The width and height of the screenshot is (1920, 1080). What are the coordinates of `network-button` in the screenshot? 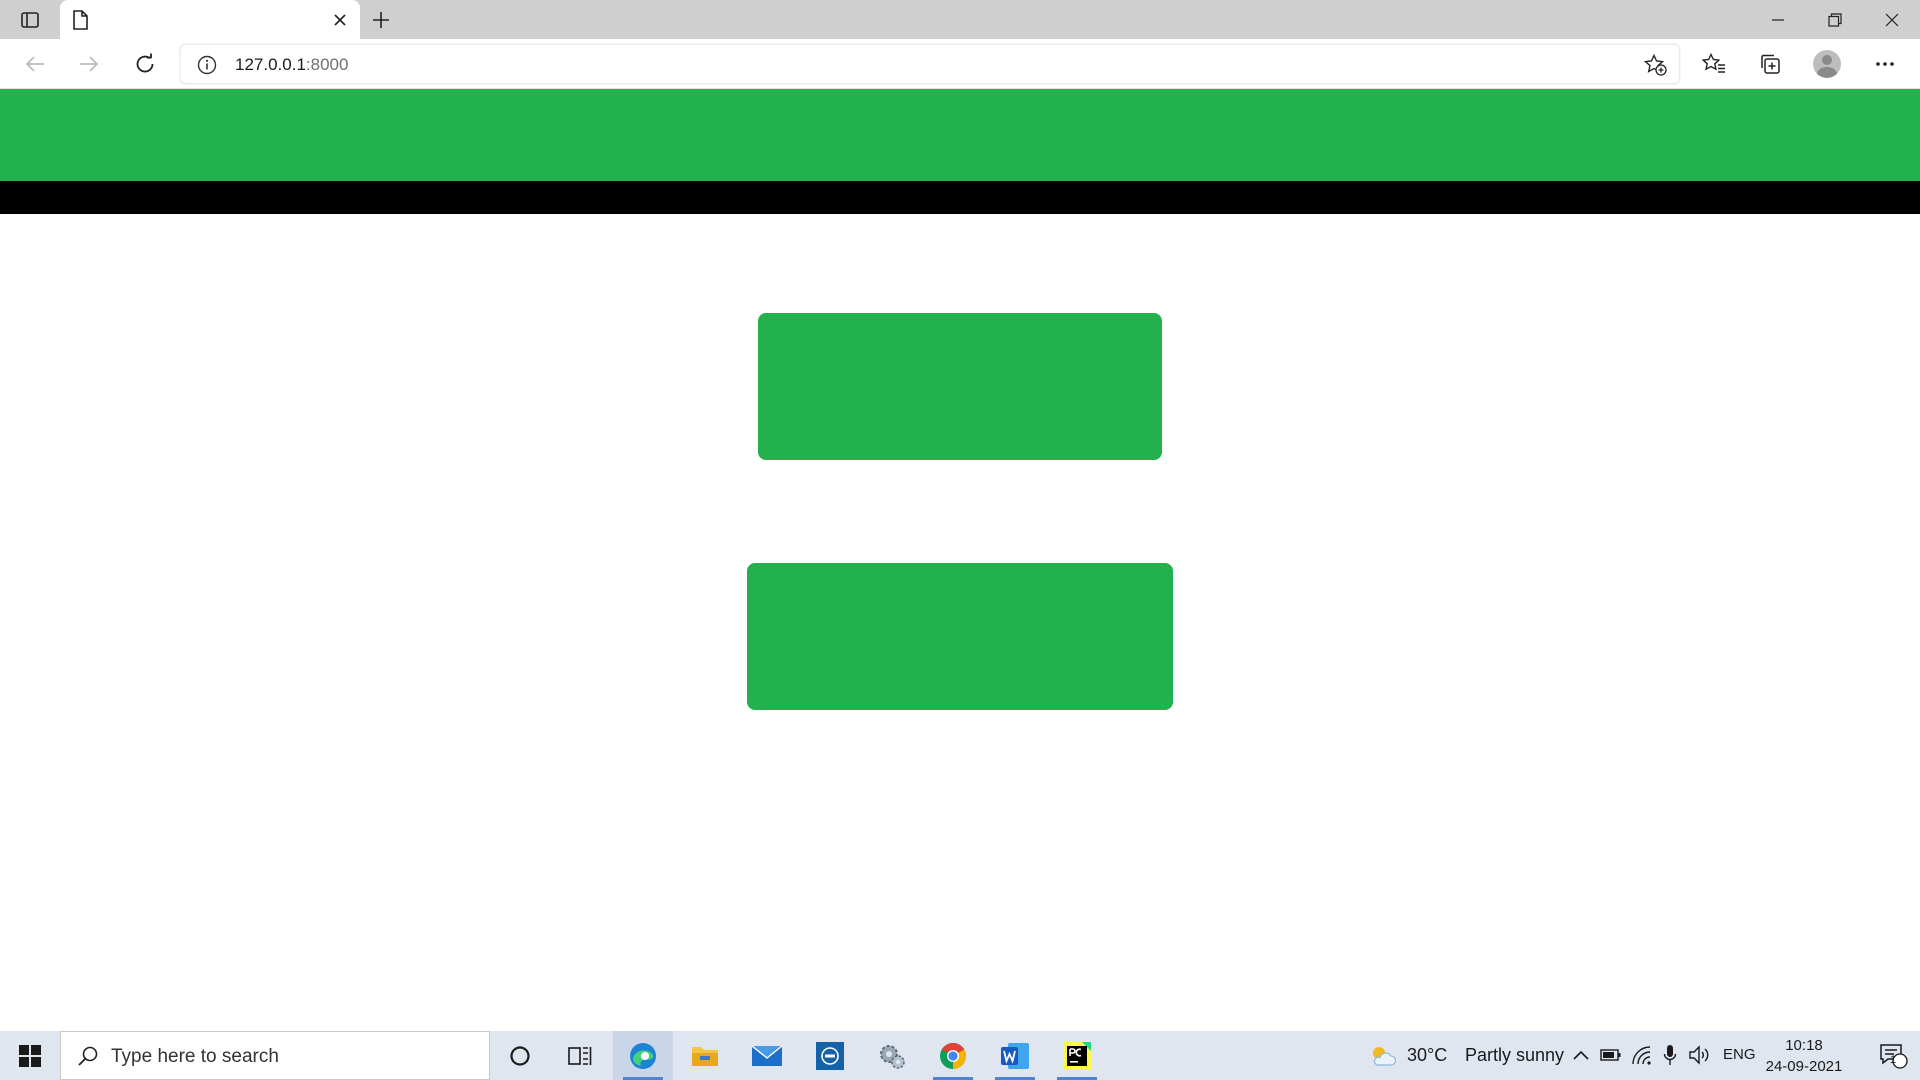 It's located at (1642, 1055).